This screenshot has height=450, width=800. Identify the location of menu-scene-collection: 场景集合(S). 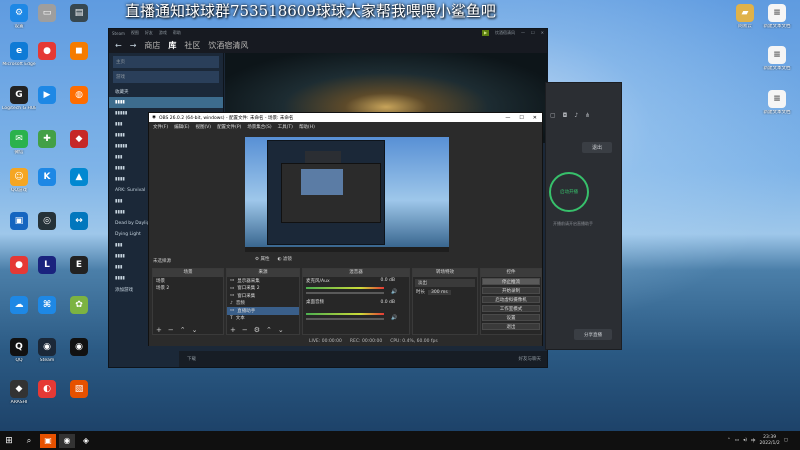
(259, 127).